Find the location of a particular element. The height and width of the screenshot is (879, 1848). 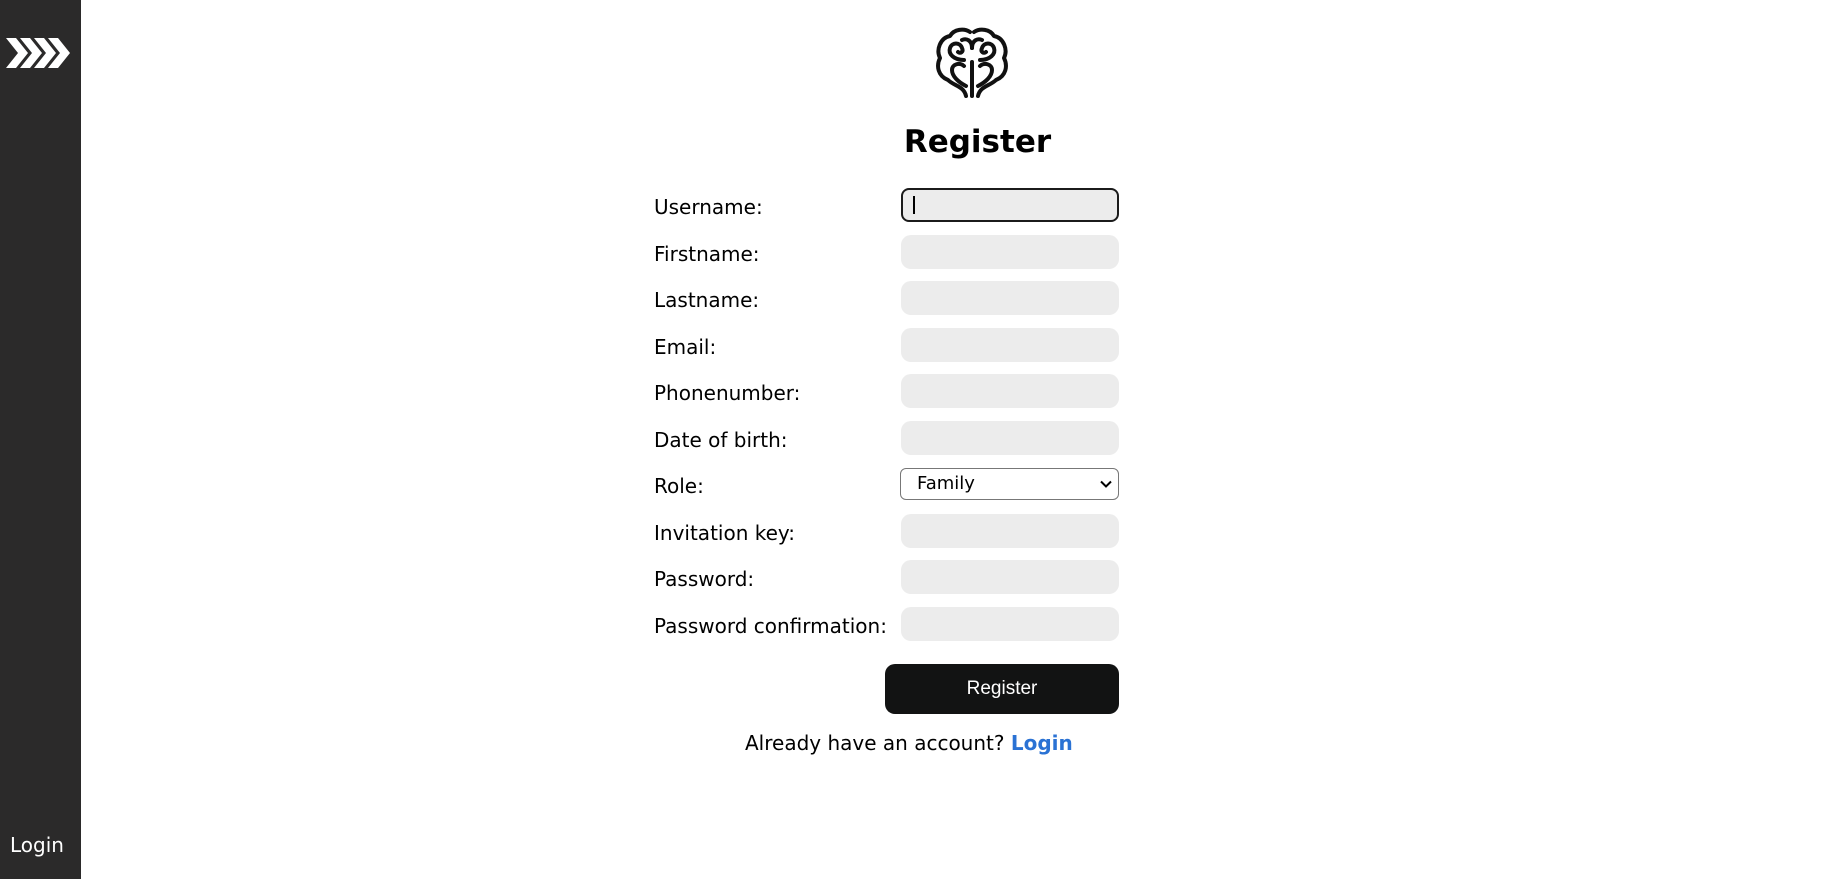

username-label: Username: is located at coordinates (708, 207).